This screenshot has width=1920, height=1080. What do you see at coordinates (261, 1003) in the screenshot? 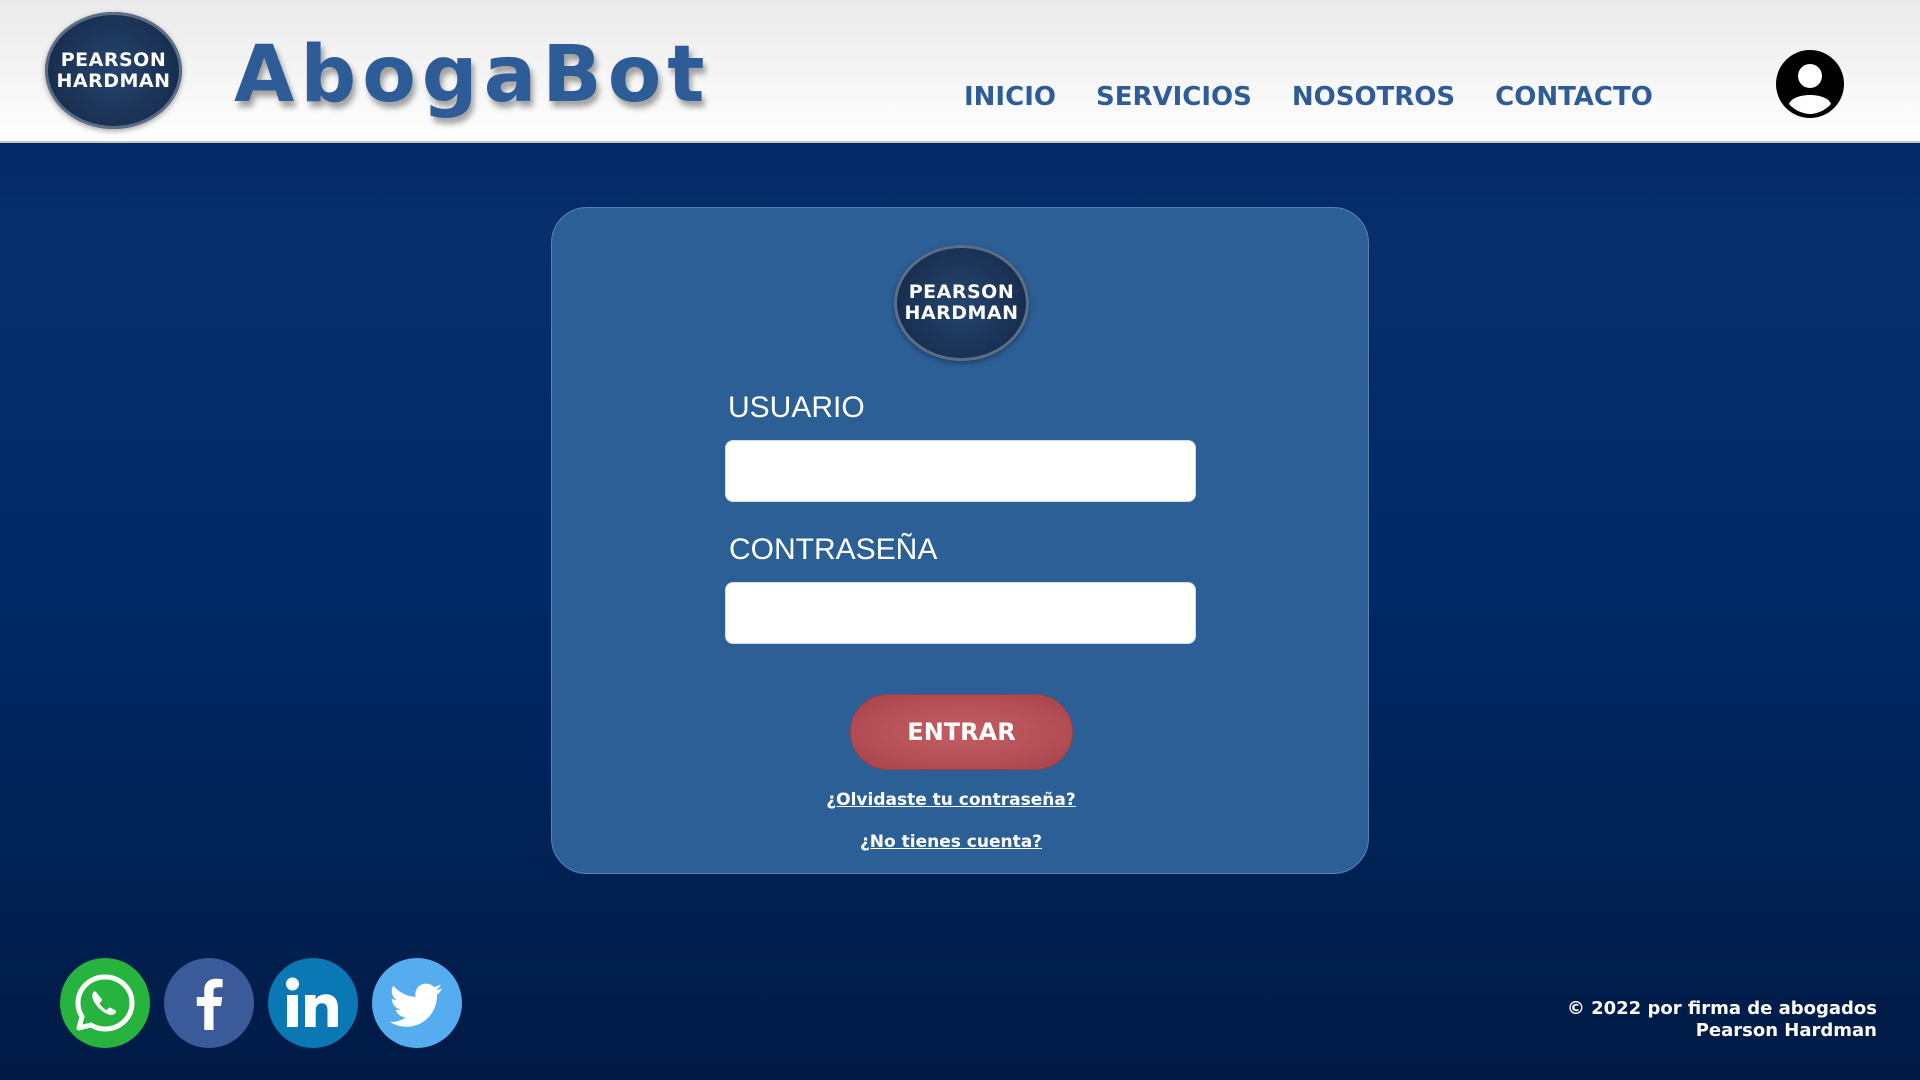
I see `social-links` at bounding box center [261, 1003].